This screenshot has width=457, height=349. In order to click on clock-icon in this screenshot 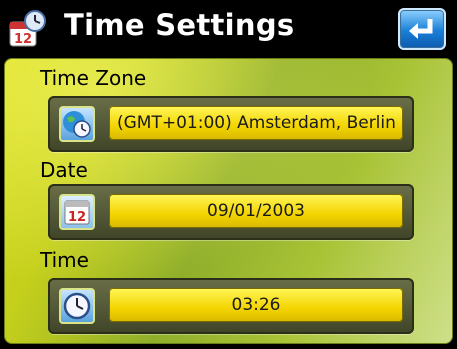, I will do `click(77, 306)`.